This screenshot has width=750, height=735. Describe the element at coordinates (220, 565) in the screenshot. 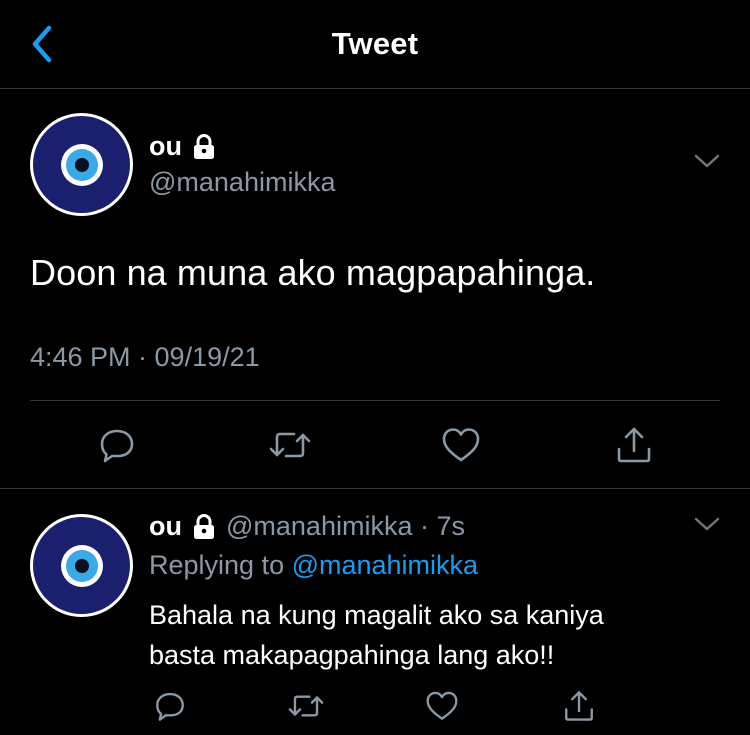

I see `replying-to-label: Replying to` at that location.